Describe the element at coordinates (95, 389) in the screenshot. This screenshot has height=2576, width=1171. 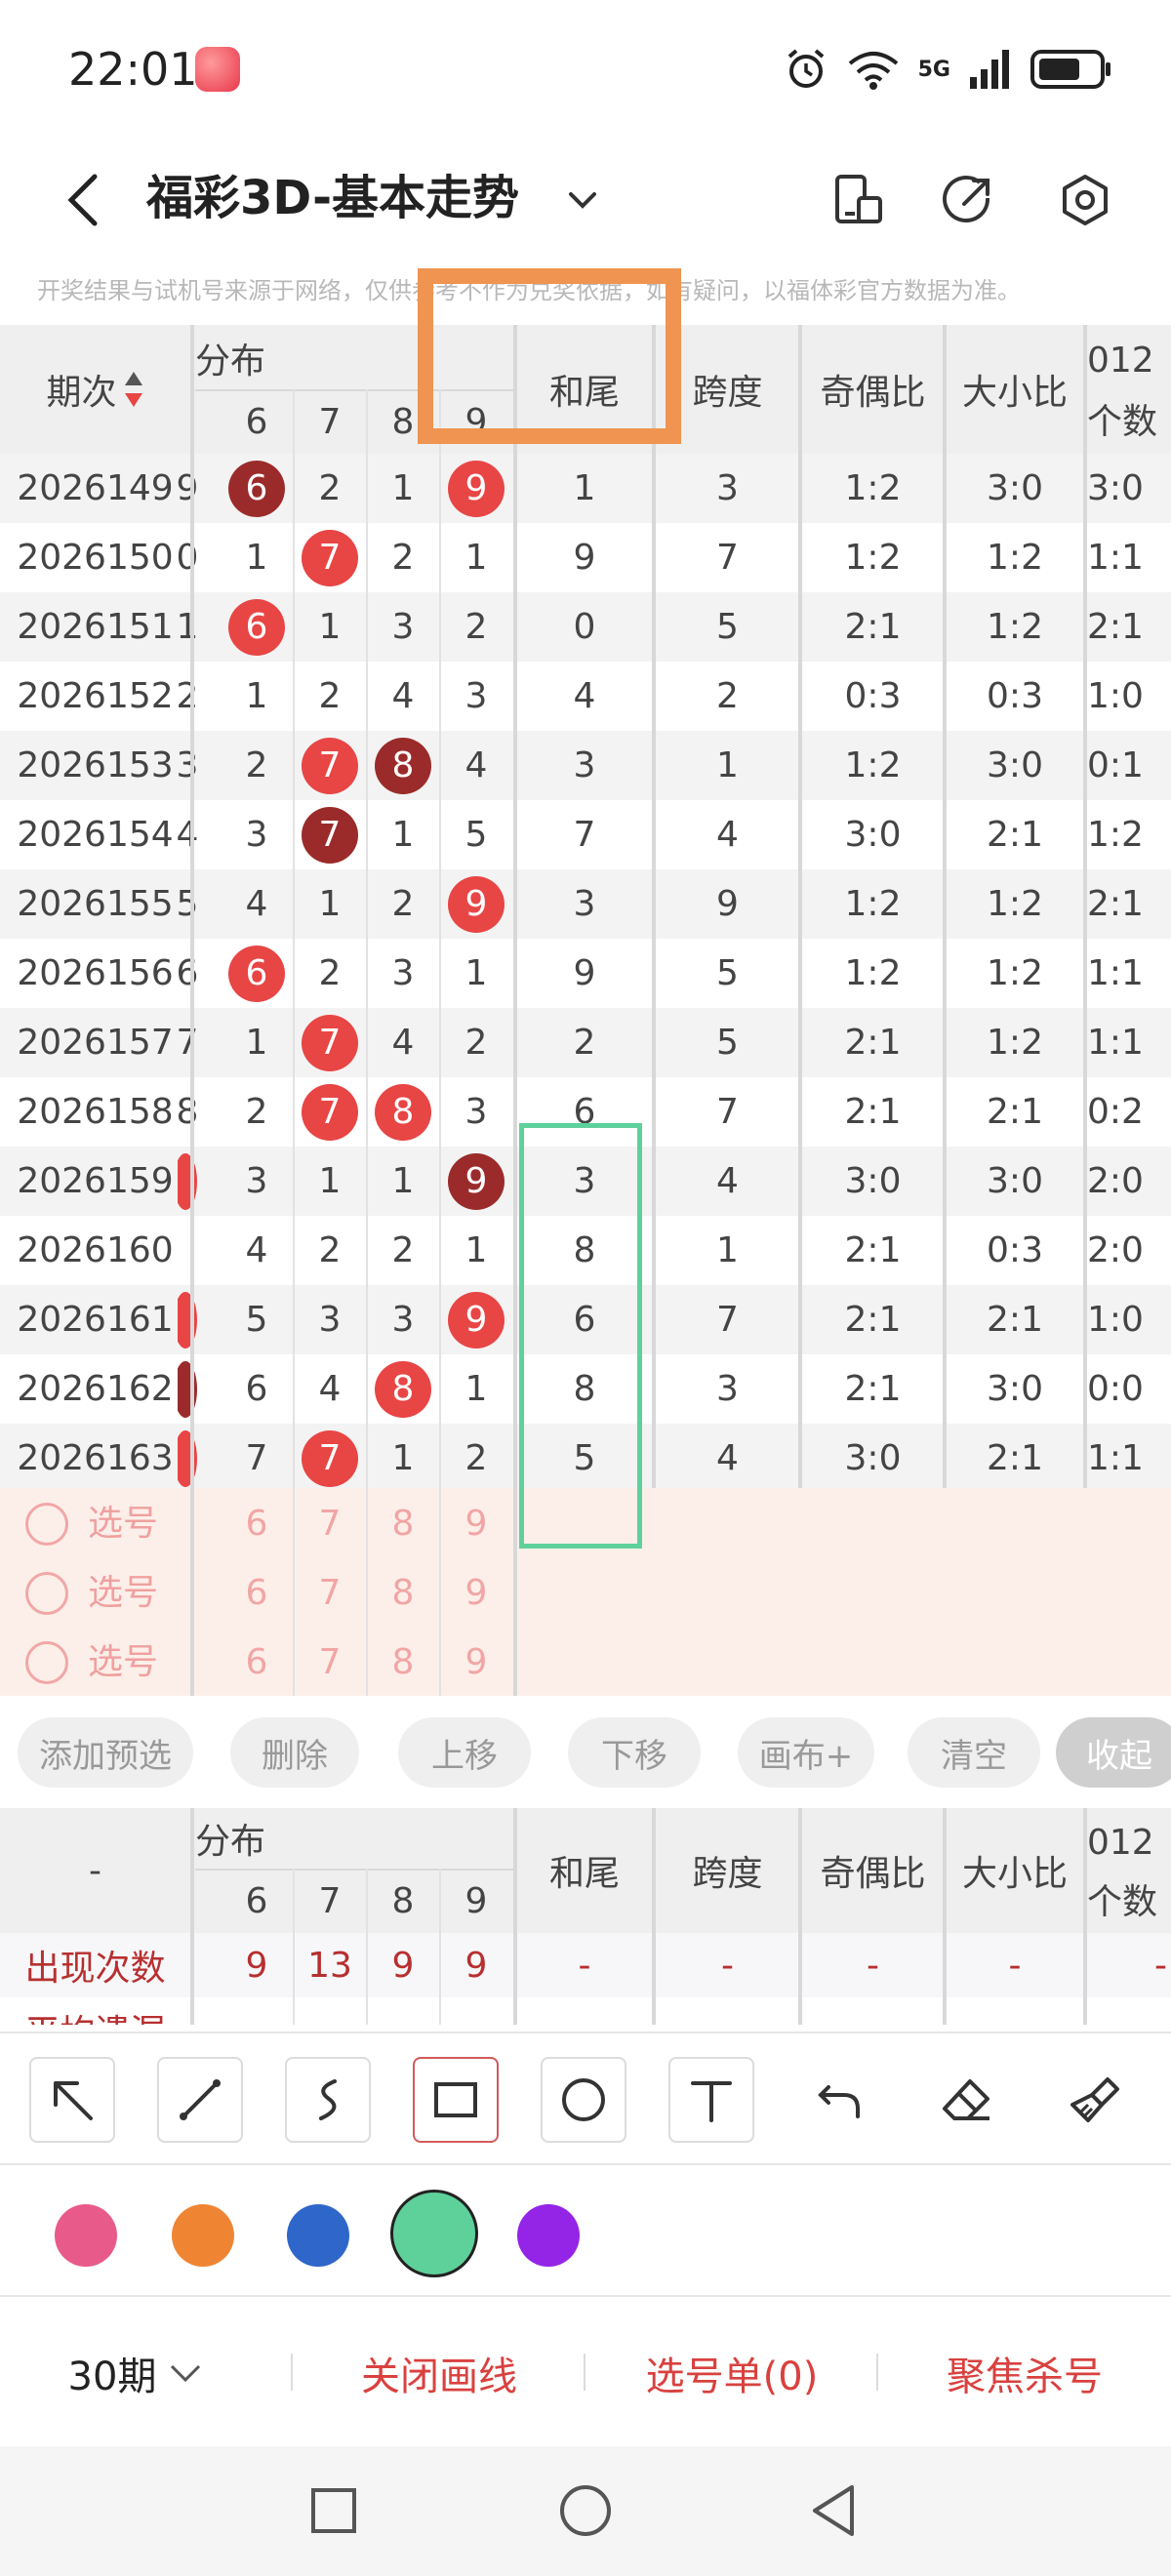
I see `period-header: 期次` at that location.